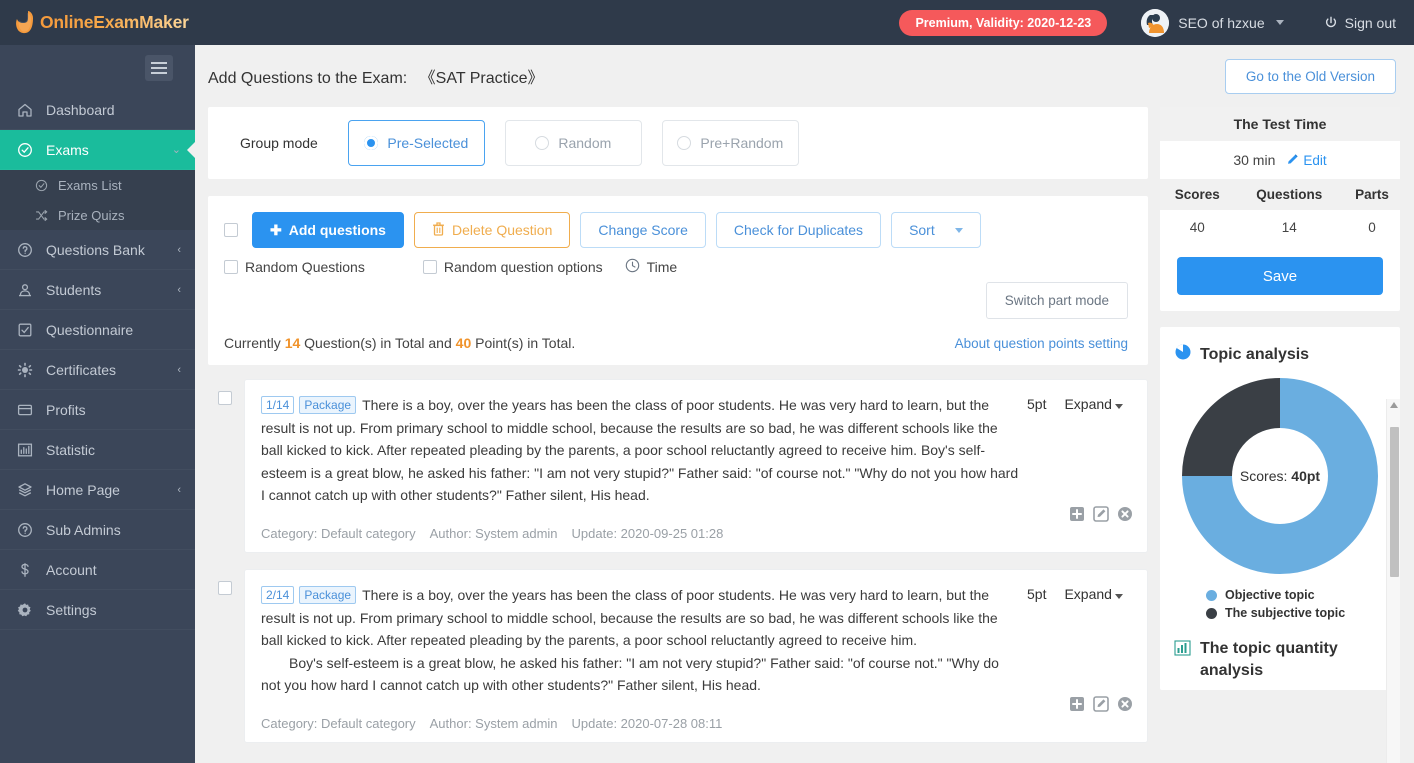 The width and height of the screenshot is (1414, 763). Describe the element at coordinates (278, 405) in the screenshot. I see `question-index-badge: 1/14` at that location.